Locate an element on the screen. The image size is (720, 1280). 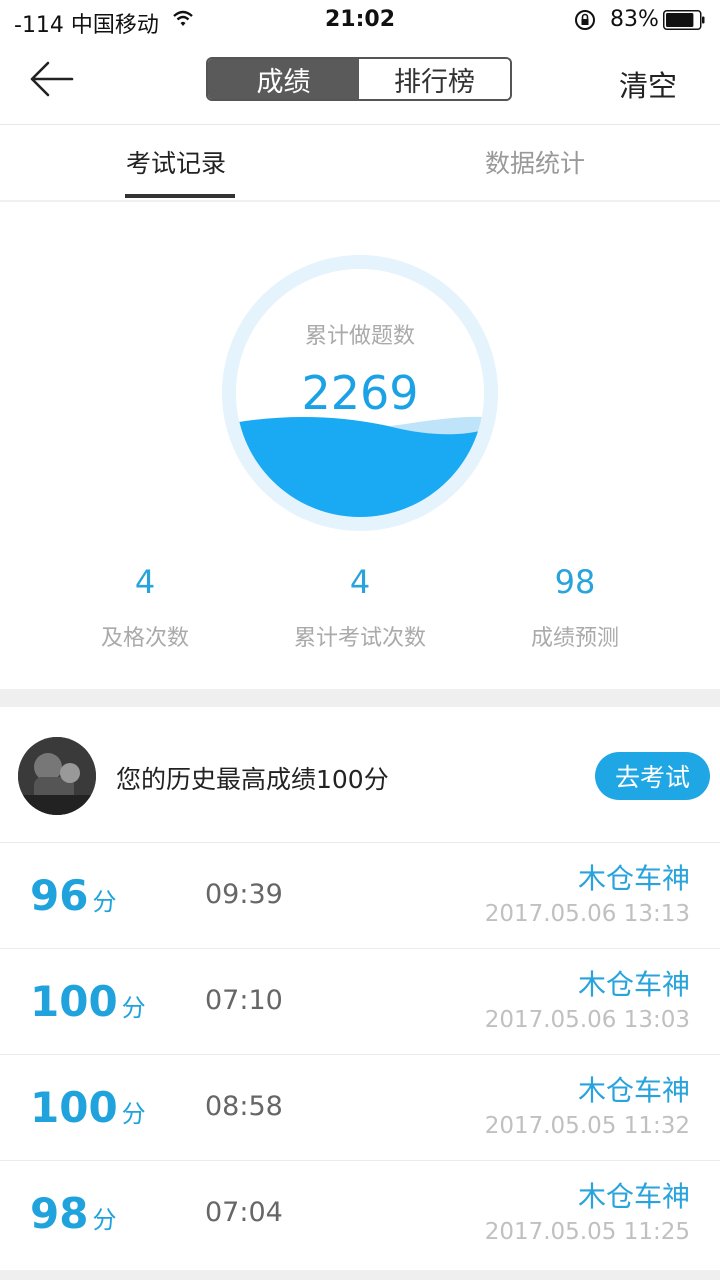
record-date: 2017.05.06 13:03 is located at coordinates (587, 1020).